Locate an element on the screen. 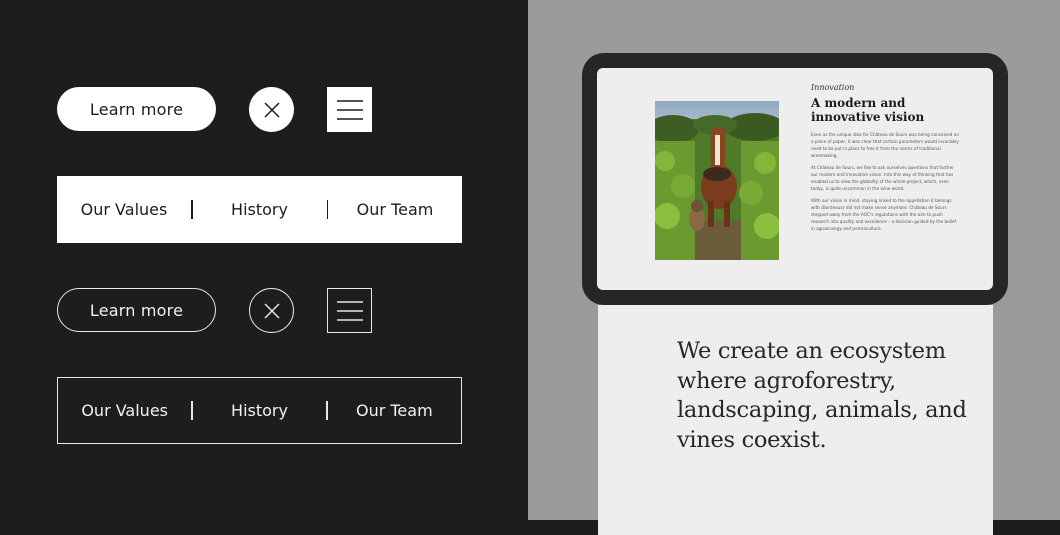 This screenshot has width=1060, height=535. nav-tabbar-outline: Our Values History Our Team is located at coordinates (259, 410).